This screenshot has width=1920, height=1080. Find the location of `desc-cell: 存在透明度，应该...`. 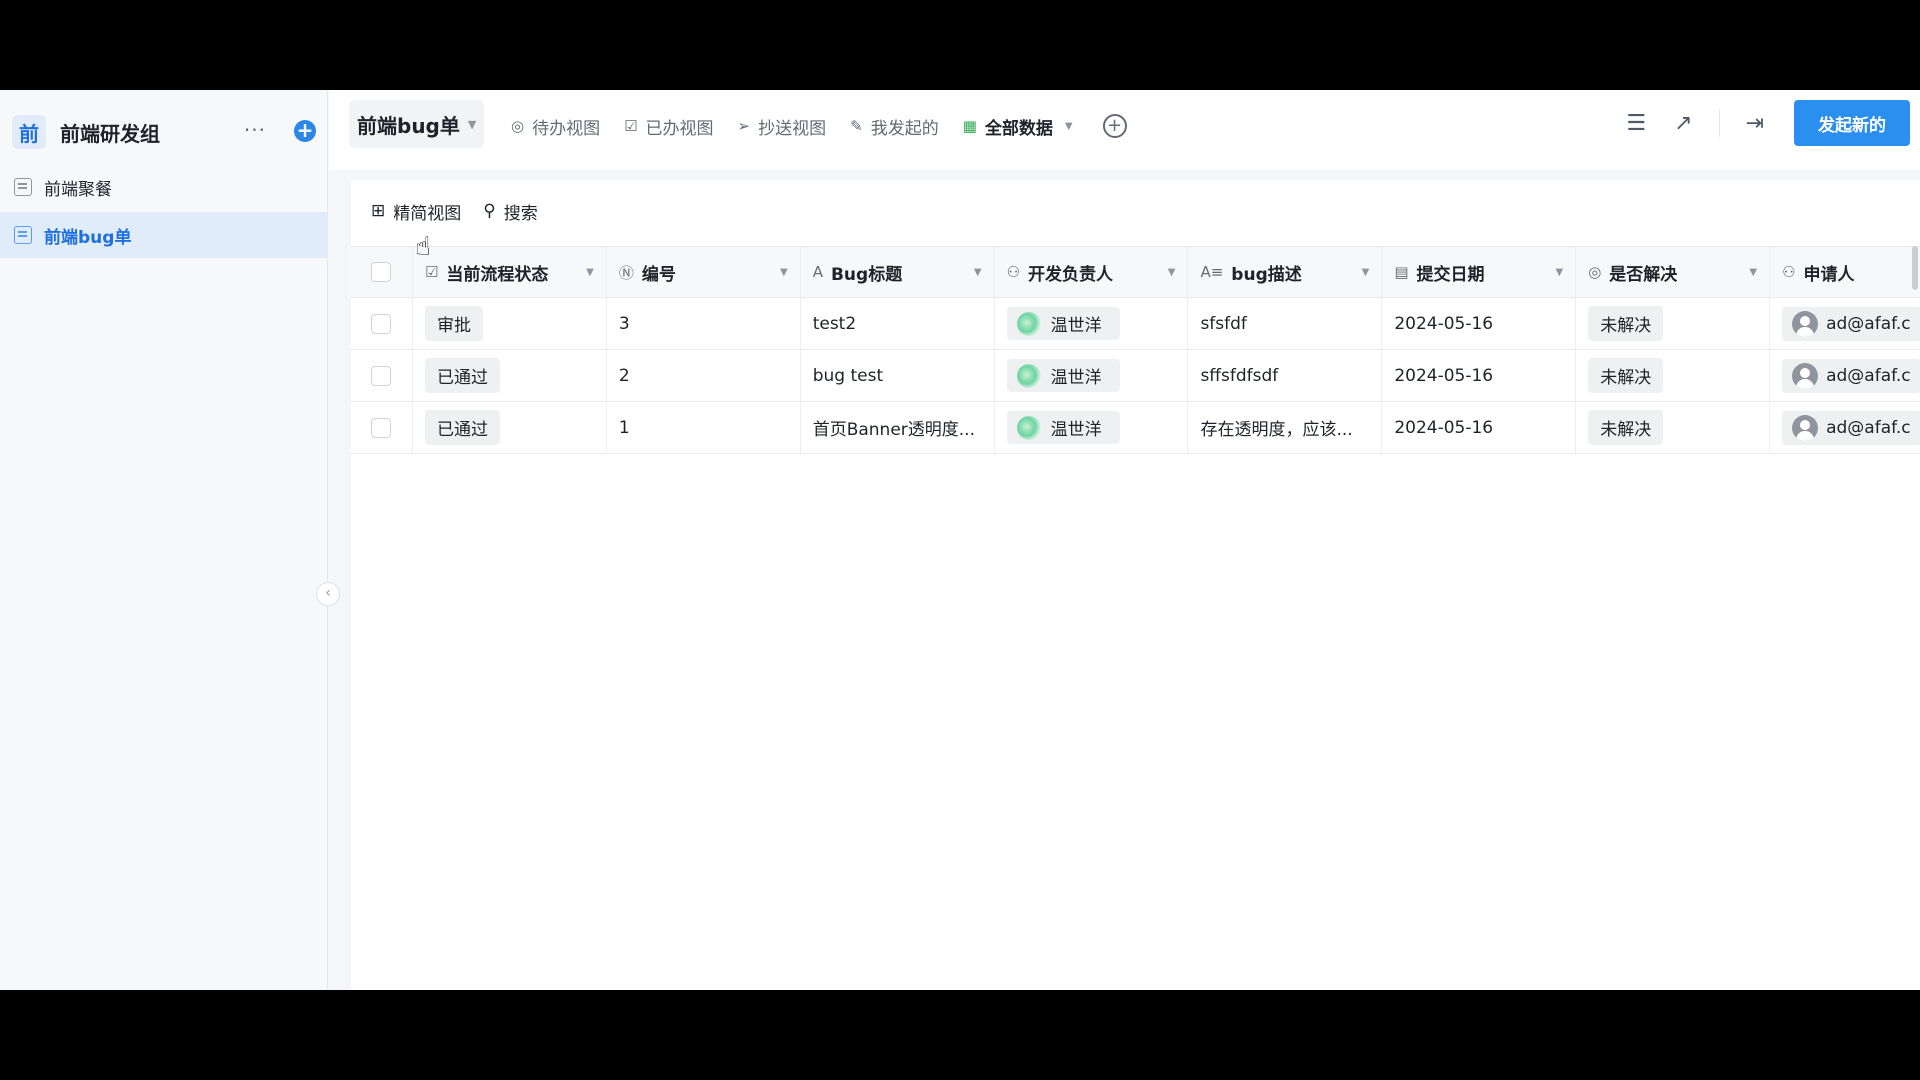

desc-cell: 存在透明度，应该... is located at coordinates (1285, 427).